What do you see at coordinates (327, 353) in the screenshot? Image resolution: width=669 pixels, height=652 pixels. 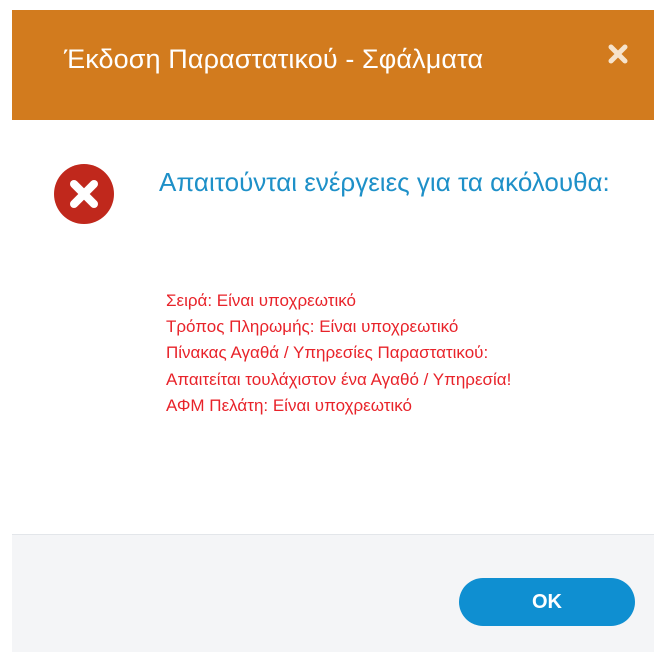 I see `error-message: Πίνακας Αγαθά / Υπηρεσίες Παραστατικού:` at bounding box center [327, 353].